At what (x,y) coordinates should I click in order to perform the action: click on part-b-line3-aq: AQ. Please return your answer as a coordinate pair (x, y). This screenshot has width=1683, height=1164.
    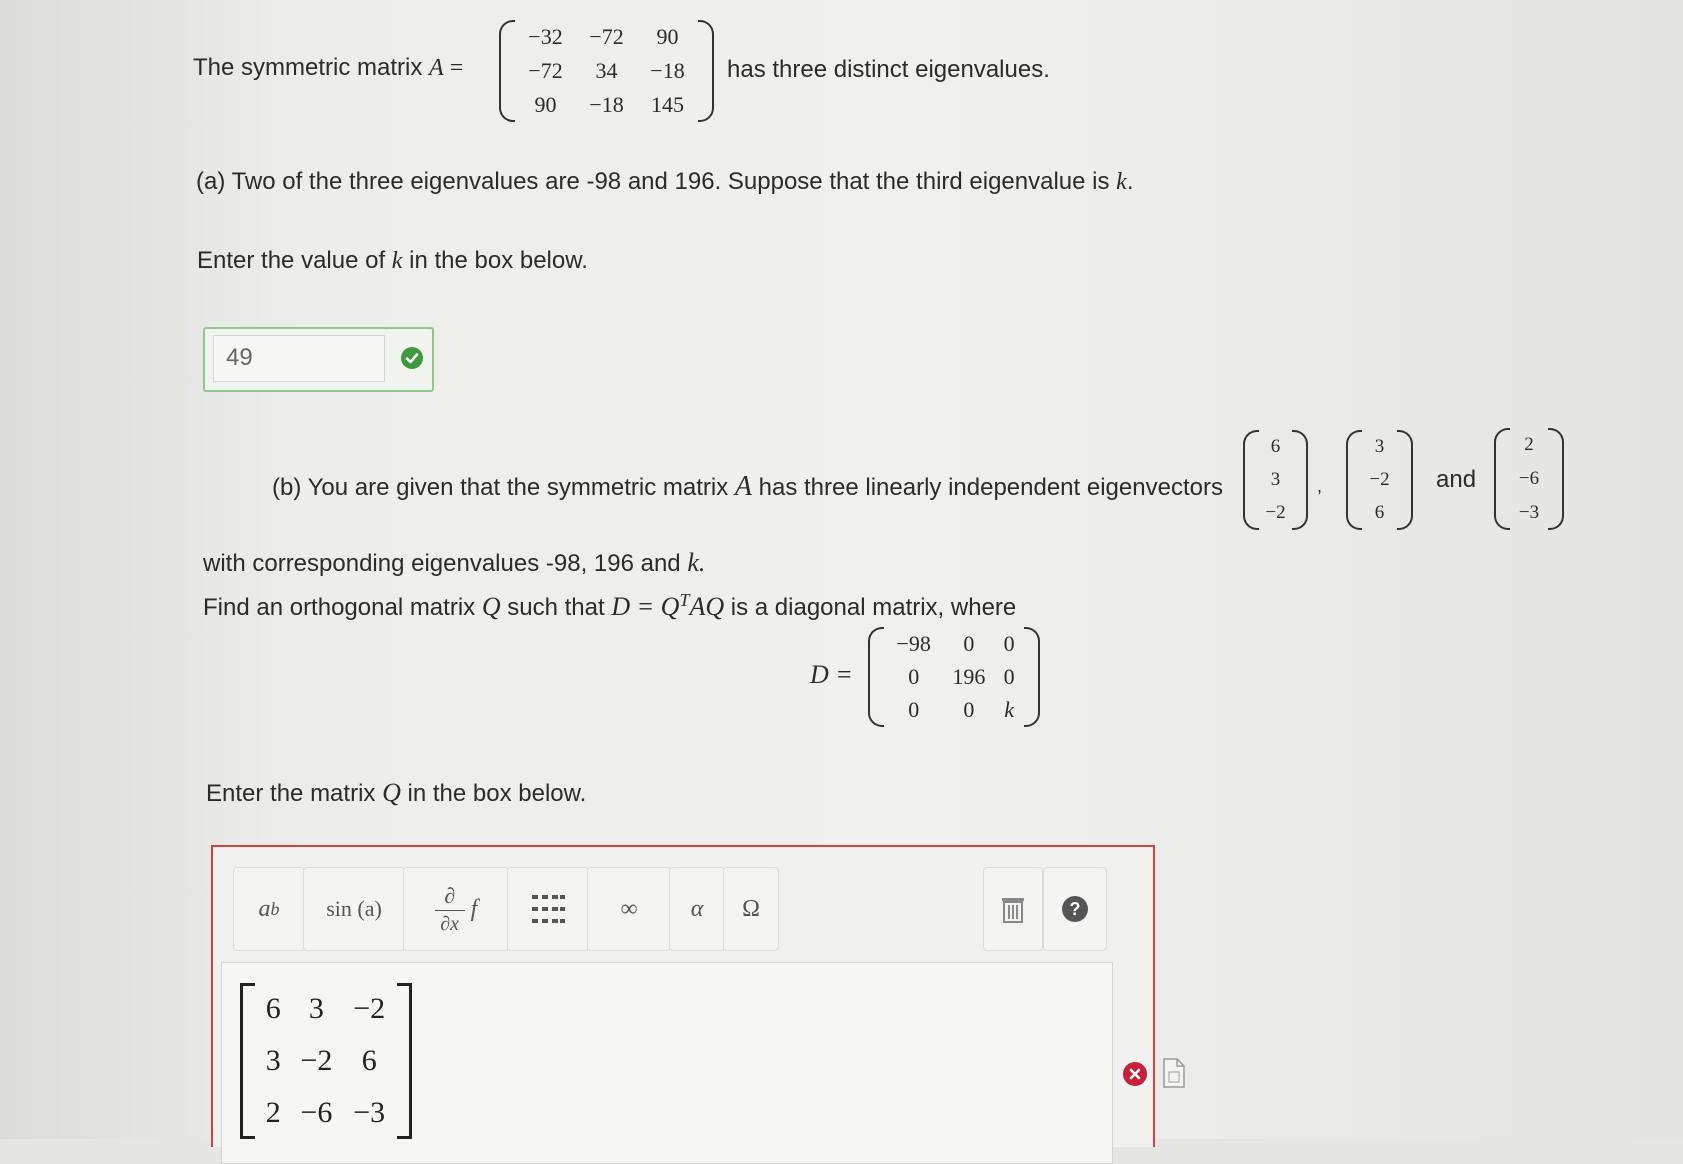
    Looking at the image, I should click on (707, 606).